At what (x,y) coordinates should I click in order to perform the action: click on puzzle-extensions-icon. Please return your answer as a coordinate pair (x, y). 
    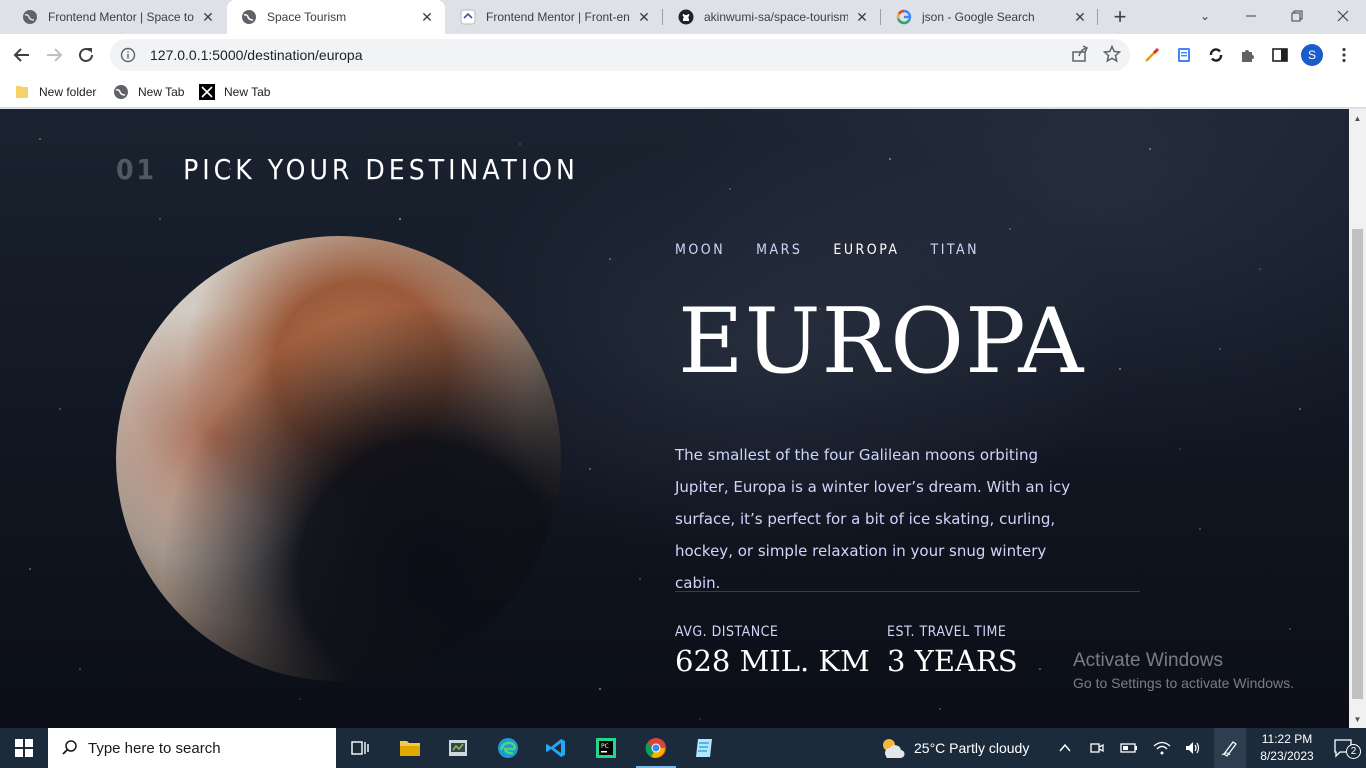
    Looking at the image, I should click on (1248, 55).